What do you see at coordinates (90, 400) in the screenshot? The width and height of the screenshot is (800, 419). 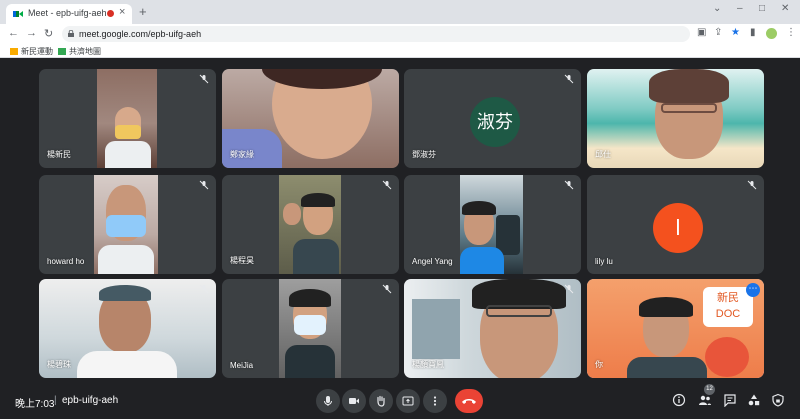 I see `meeting-code: epb-uifg-aeh` at bounding box center [90, 400].